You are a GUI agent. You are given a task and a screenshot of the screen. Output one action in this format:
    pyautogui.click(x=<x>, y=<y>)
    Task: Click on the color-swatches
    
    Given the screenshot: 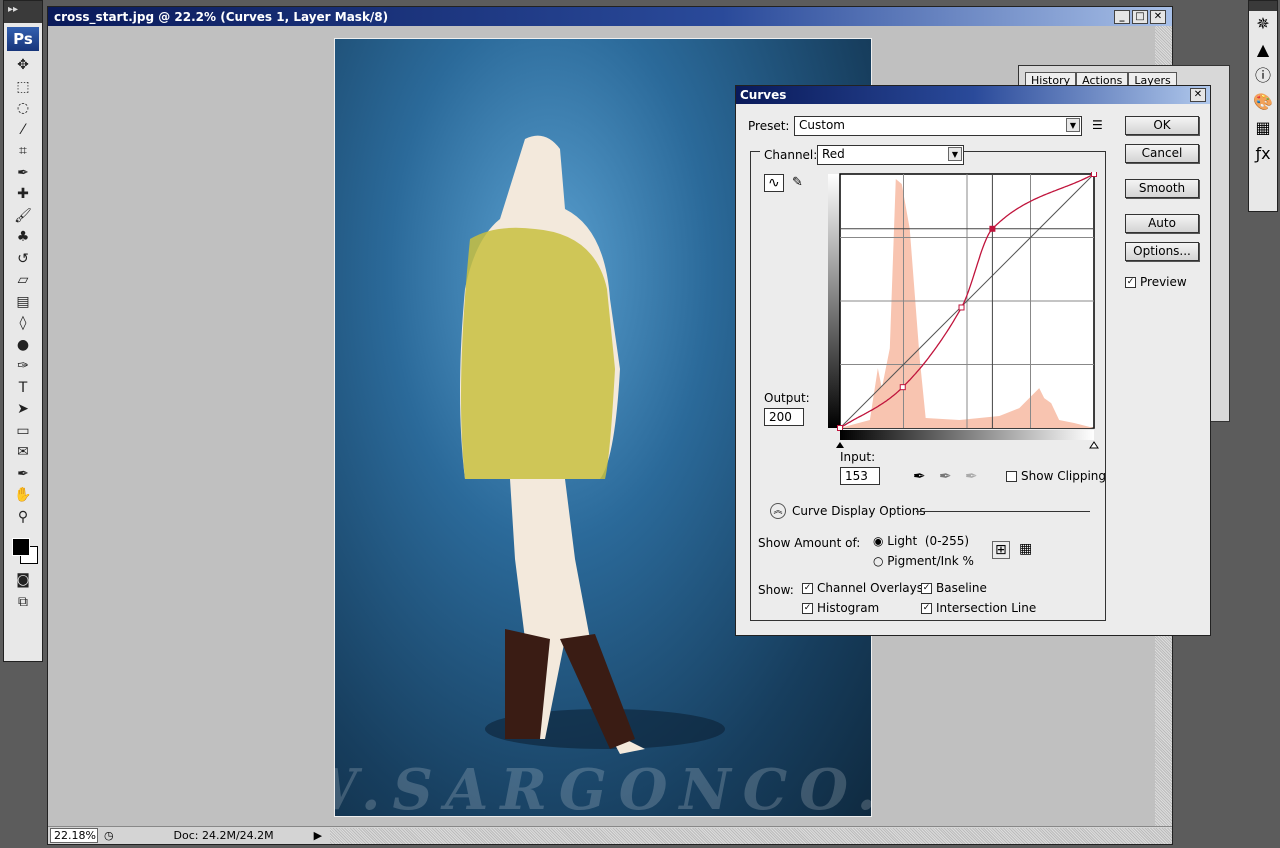 What is the action you would take?
    pyautogui.click(x=23, y=549)
    